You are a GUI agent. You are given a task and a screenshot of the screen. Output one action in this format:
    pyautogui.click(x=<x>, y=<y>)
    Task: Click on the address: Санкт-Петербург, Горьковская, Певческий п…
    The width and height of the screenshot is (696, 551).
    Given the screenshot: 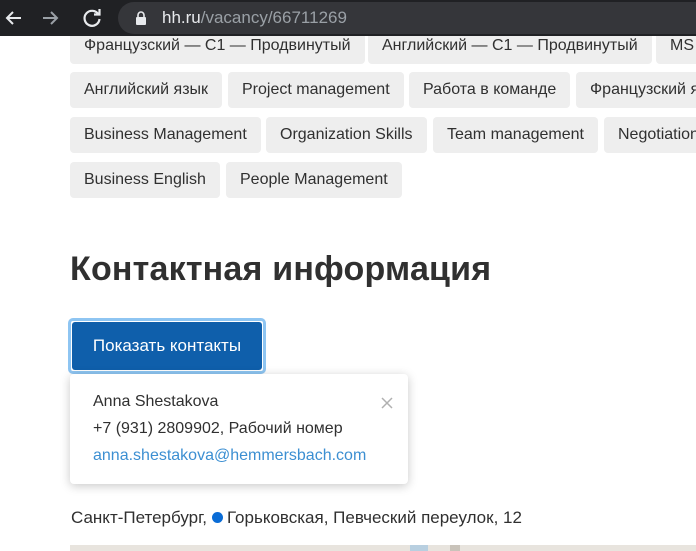 What is the action you would take?
    pyautogui.click(x=296, y=518)
    